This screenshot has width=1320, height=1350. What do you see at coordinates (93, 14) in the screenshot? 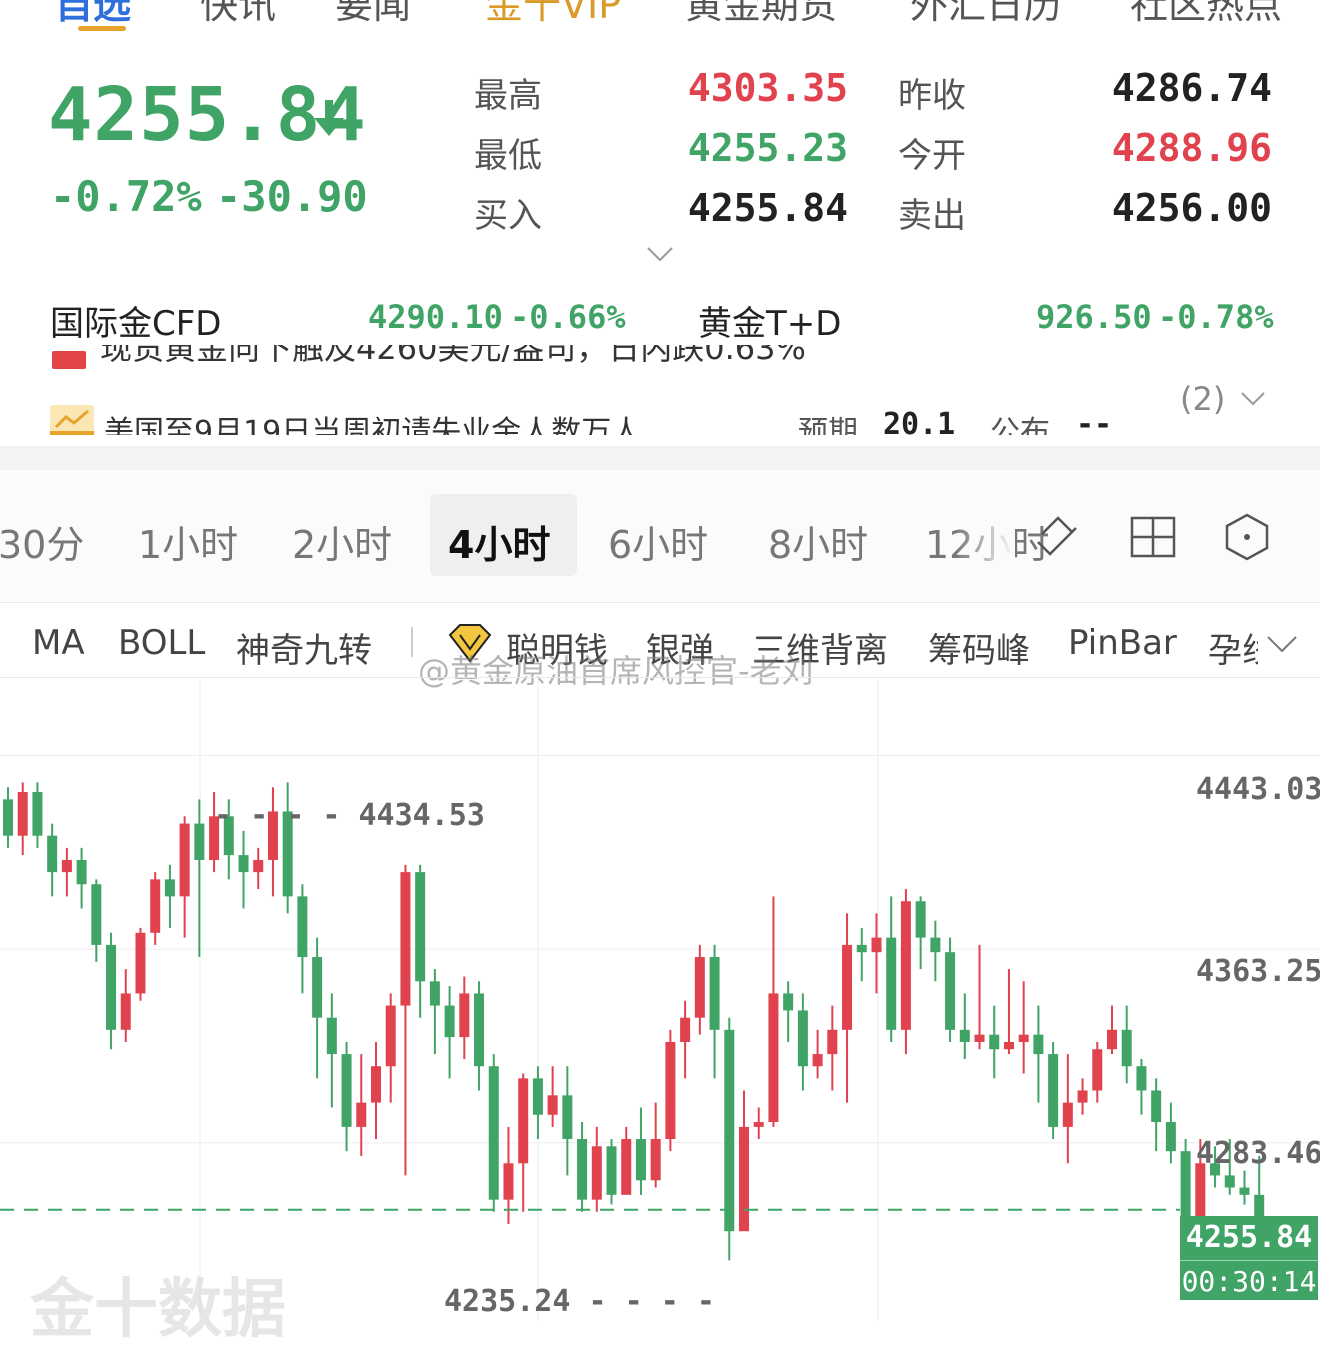
I see `tab-watchlist: 自选` at bounding box center [93, 14].